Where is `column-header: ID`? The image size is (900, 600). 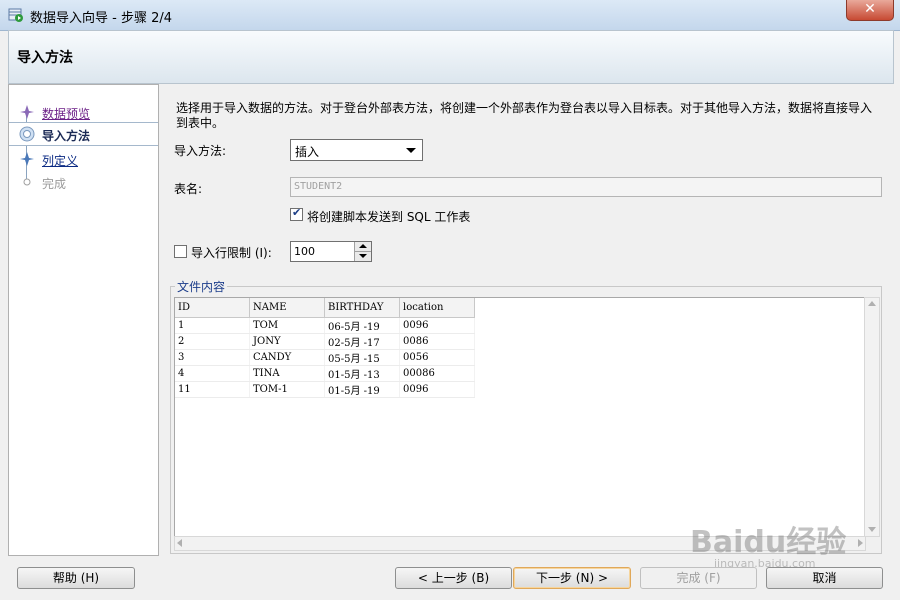 column-header: ID is located at coordinates (212, 308).